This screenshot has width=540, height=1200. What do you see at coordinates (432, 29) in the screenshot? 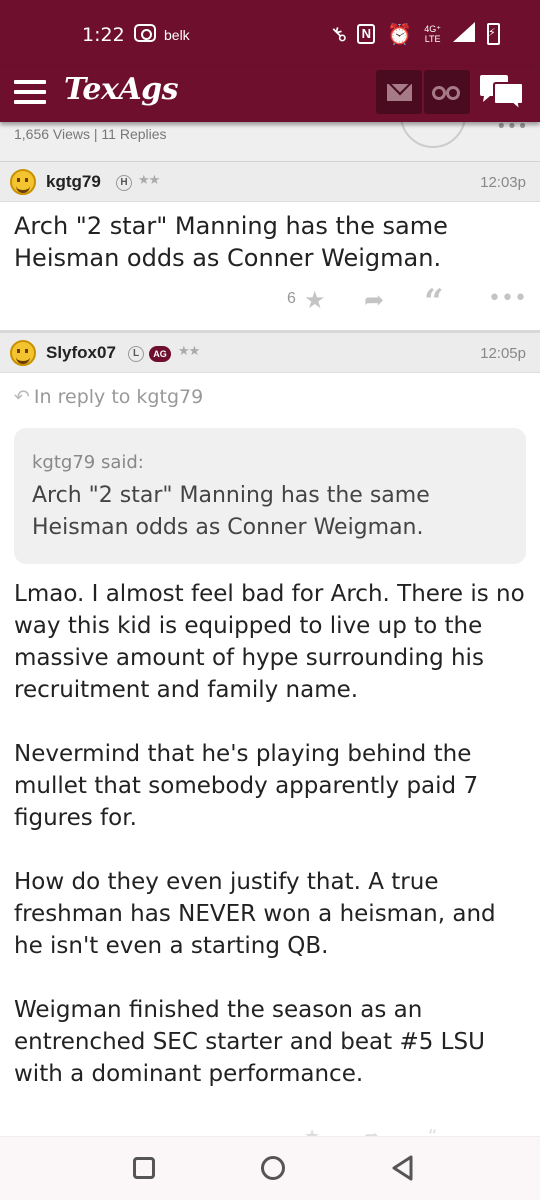
I see `network-top: 4G⁺` at bounding box center [432, 29].